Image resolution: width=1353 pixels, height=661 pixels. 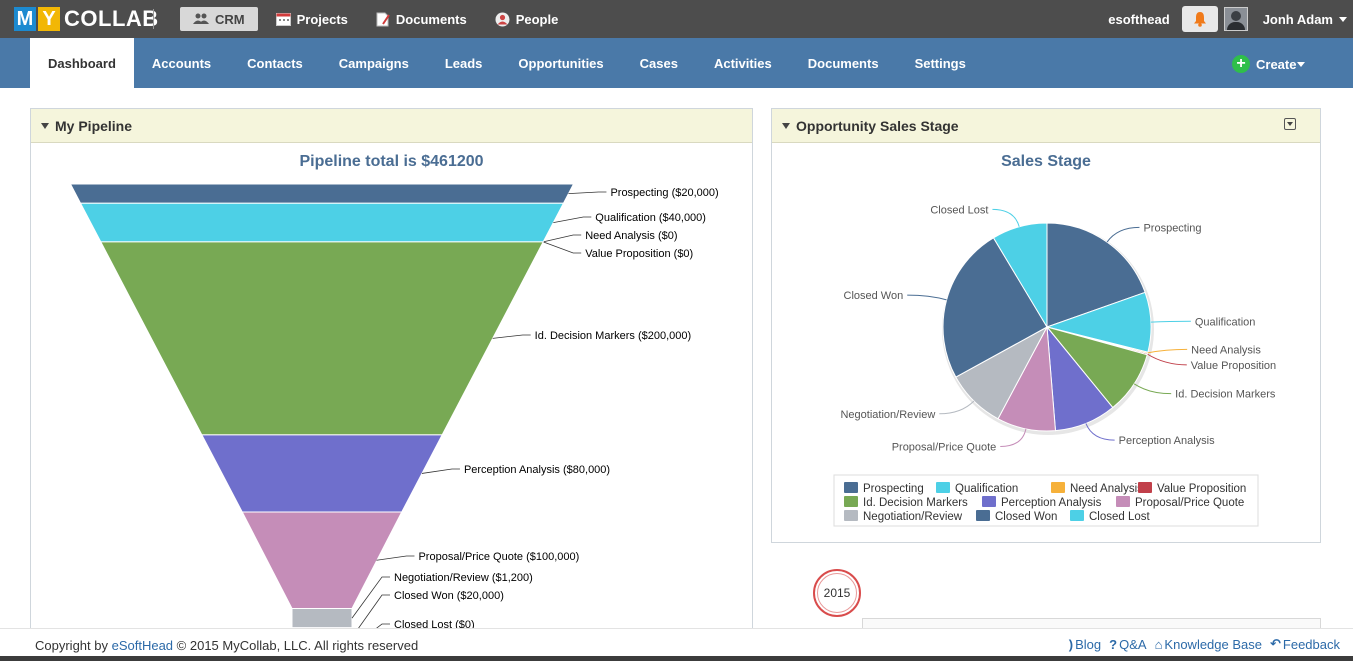 What do you see at coordinates (82, 63) in the screenshot?
I see `tab-dashboard: Dashboard` at bounding box center [82, 63].